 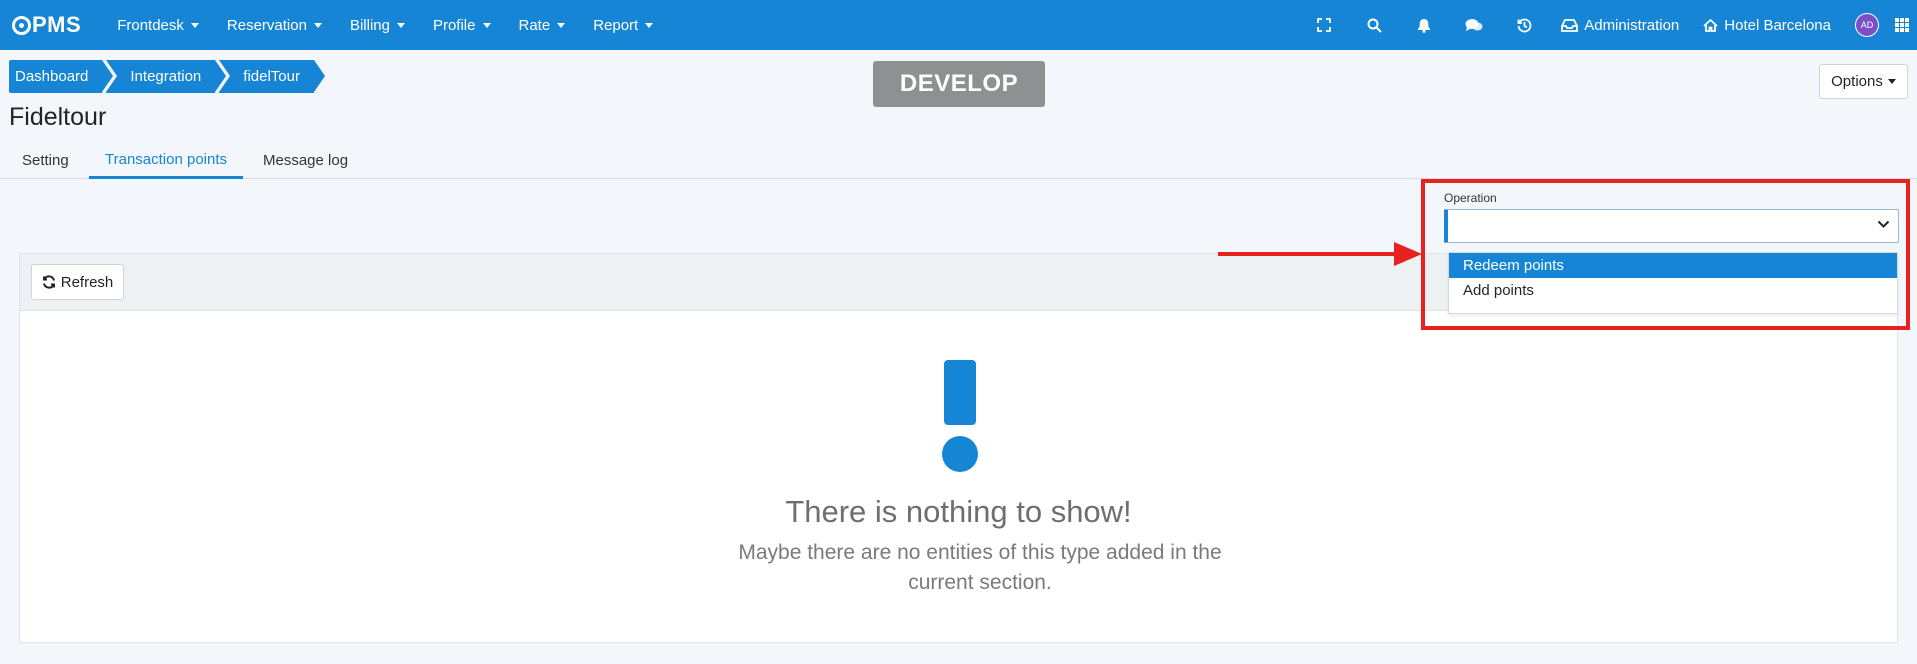 I want to click on option-redeem-points: Redeem points, so click(x=1673, y=265).